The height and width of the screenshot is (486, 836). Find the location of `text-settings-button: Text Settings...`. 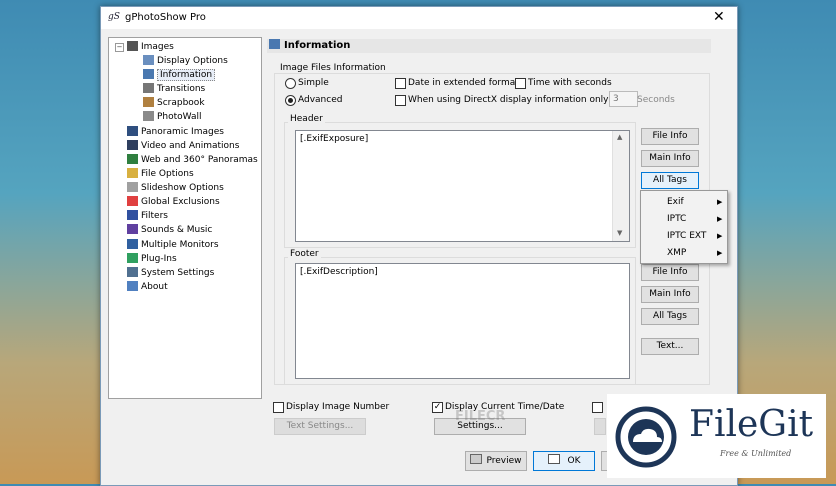

text-settings-button: Text Settings... is located at coordinates (320, 426).